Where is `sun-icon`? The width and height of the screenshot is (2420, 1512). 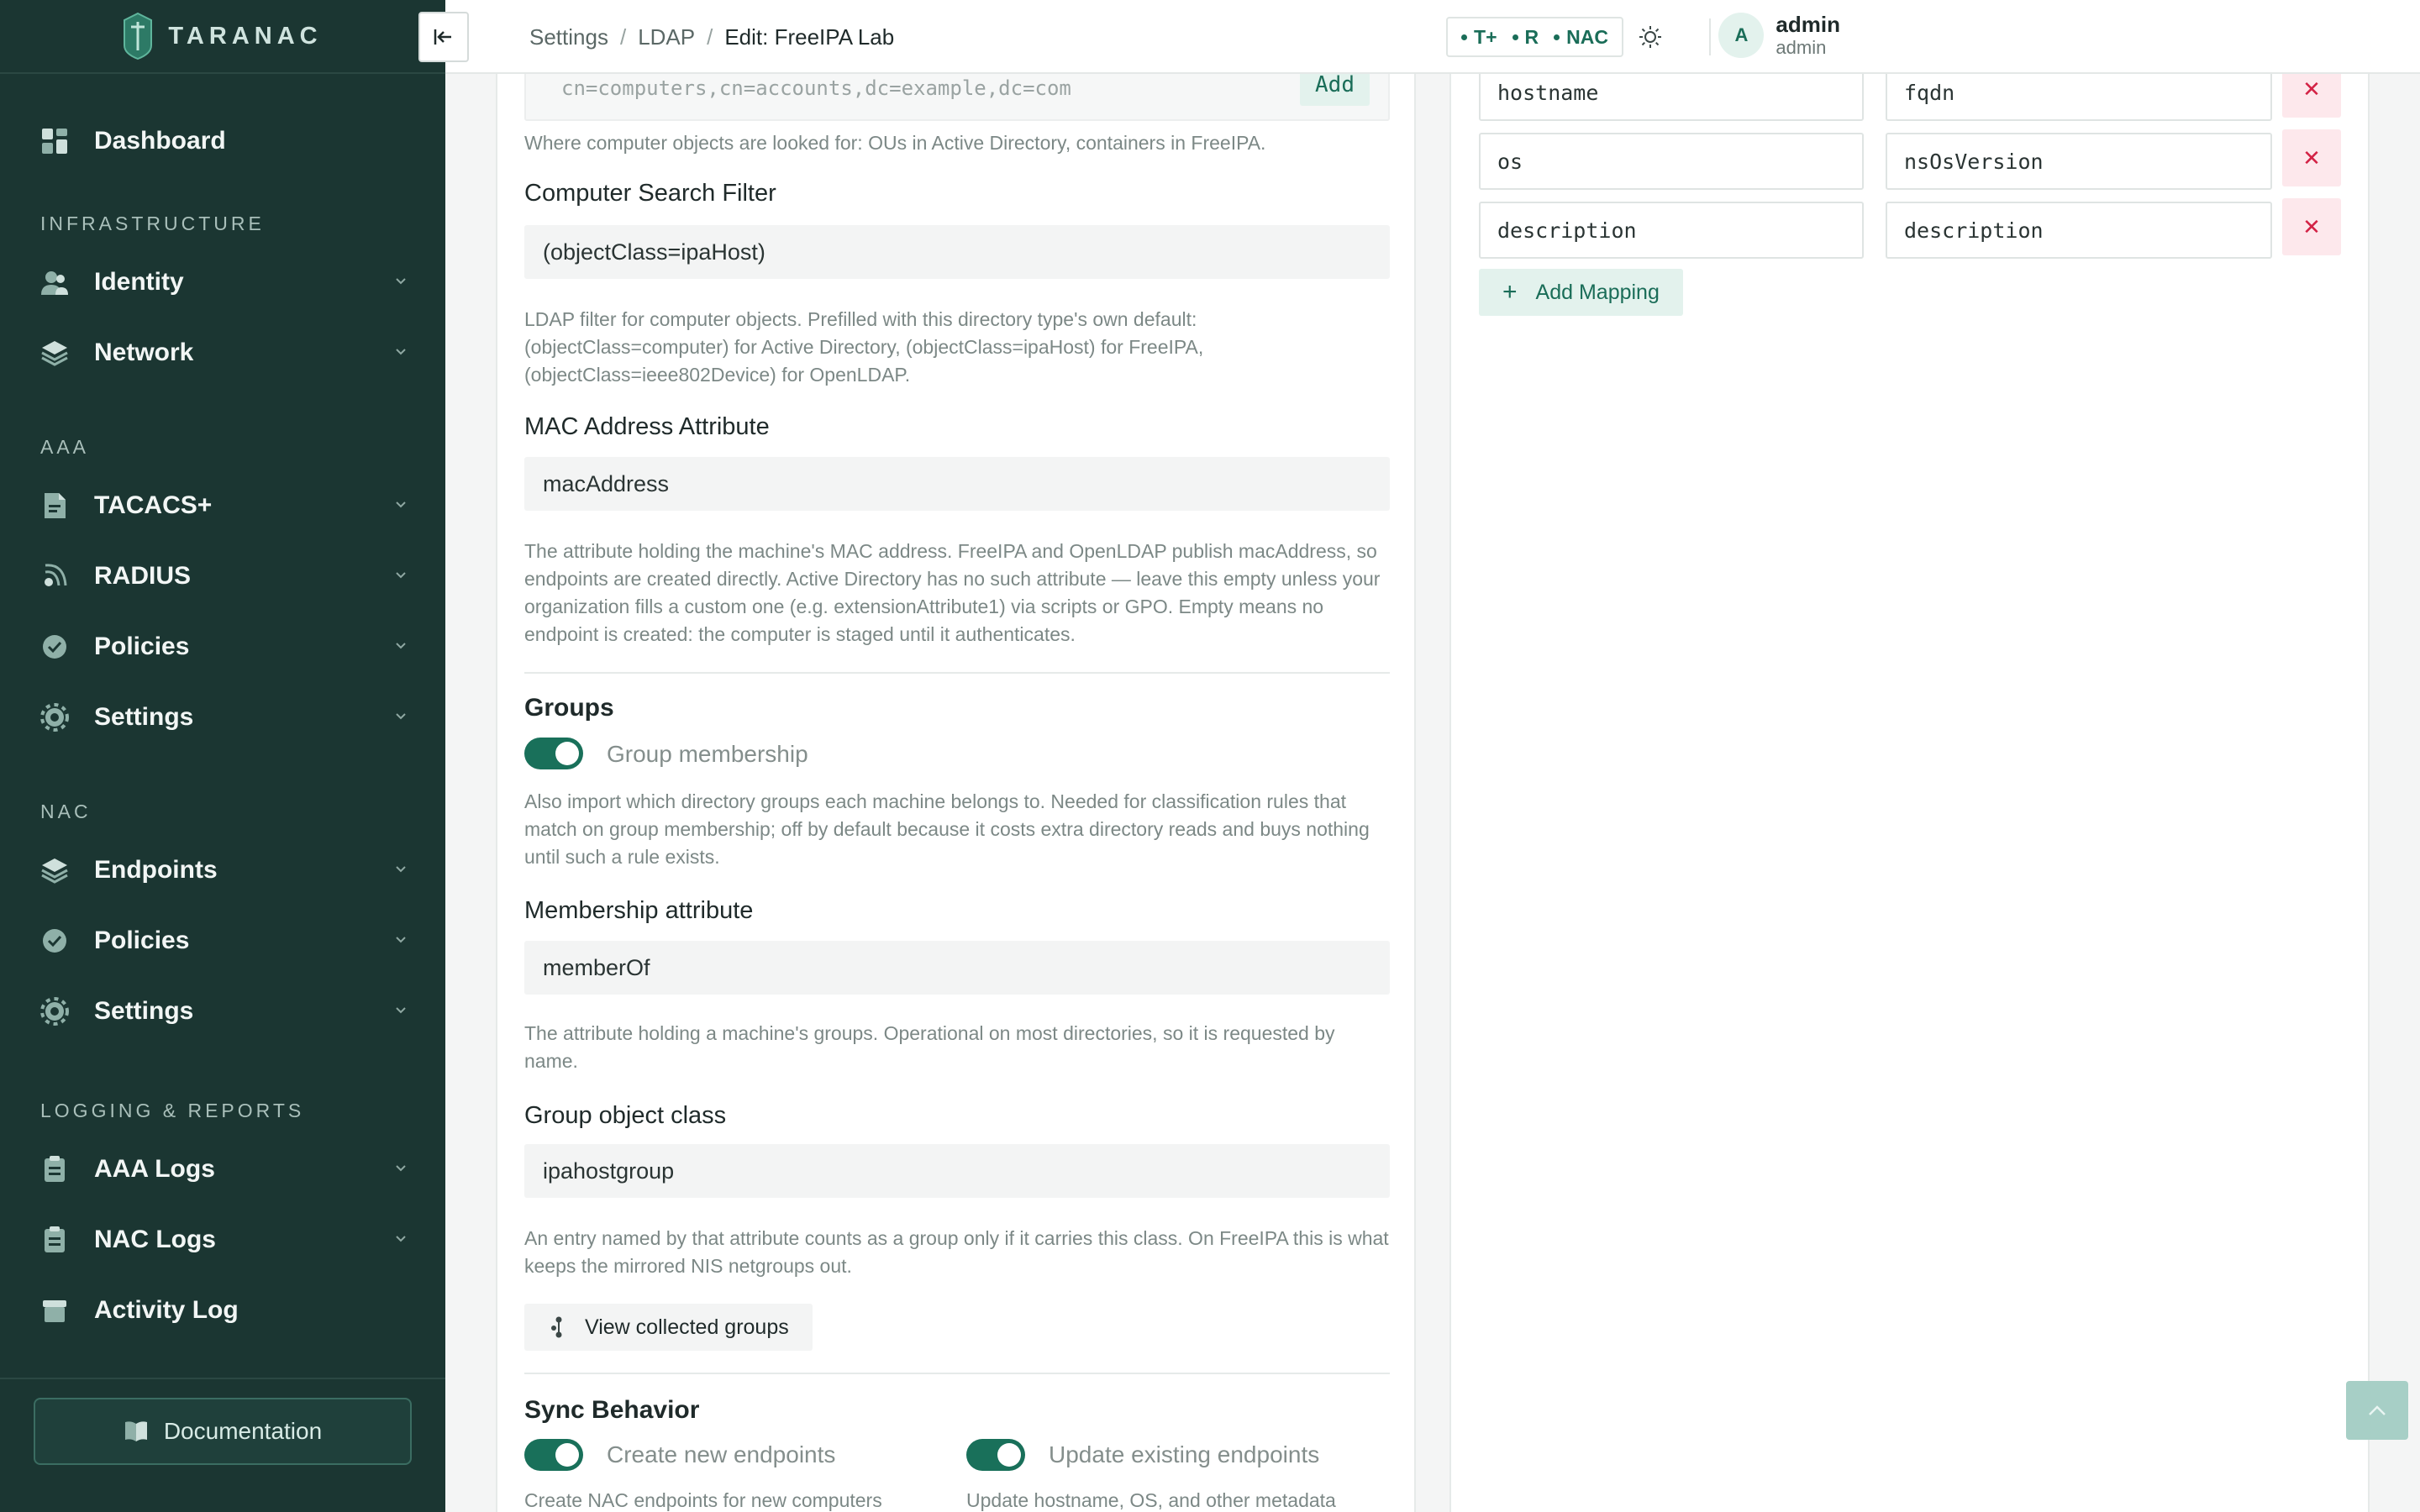
sun-icon is located at coordinates (1650, 37).